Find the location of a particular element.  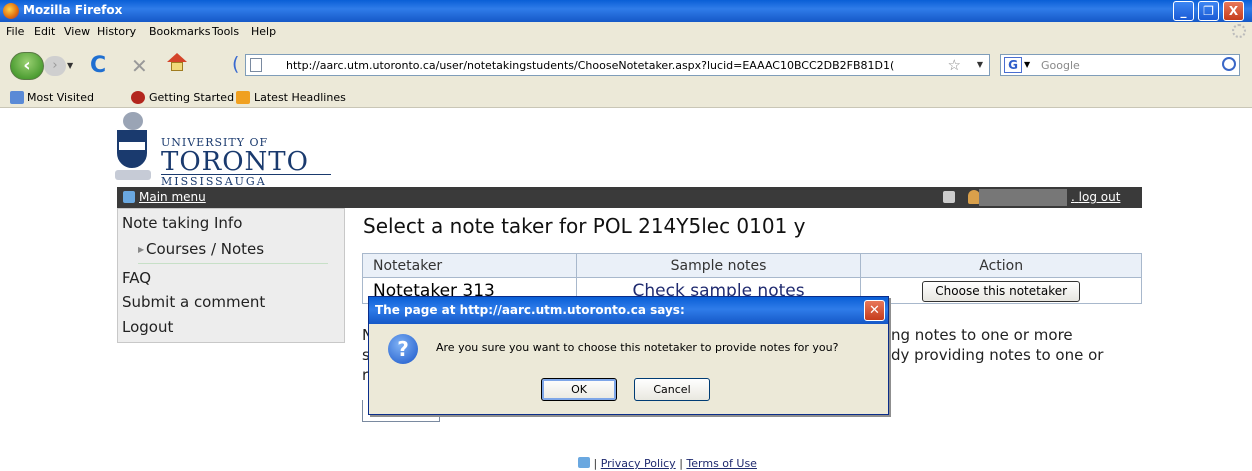

log-out-prefix: . is located at coordinates (1073, 197).